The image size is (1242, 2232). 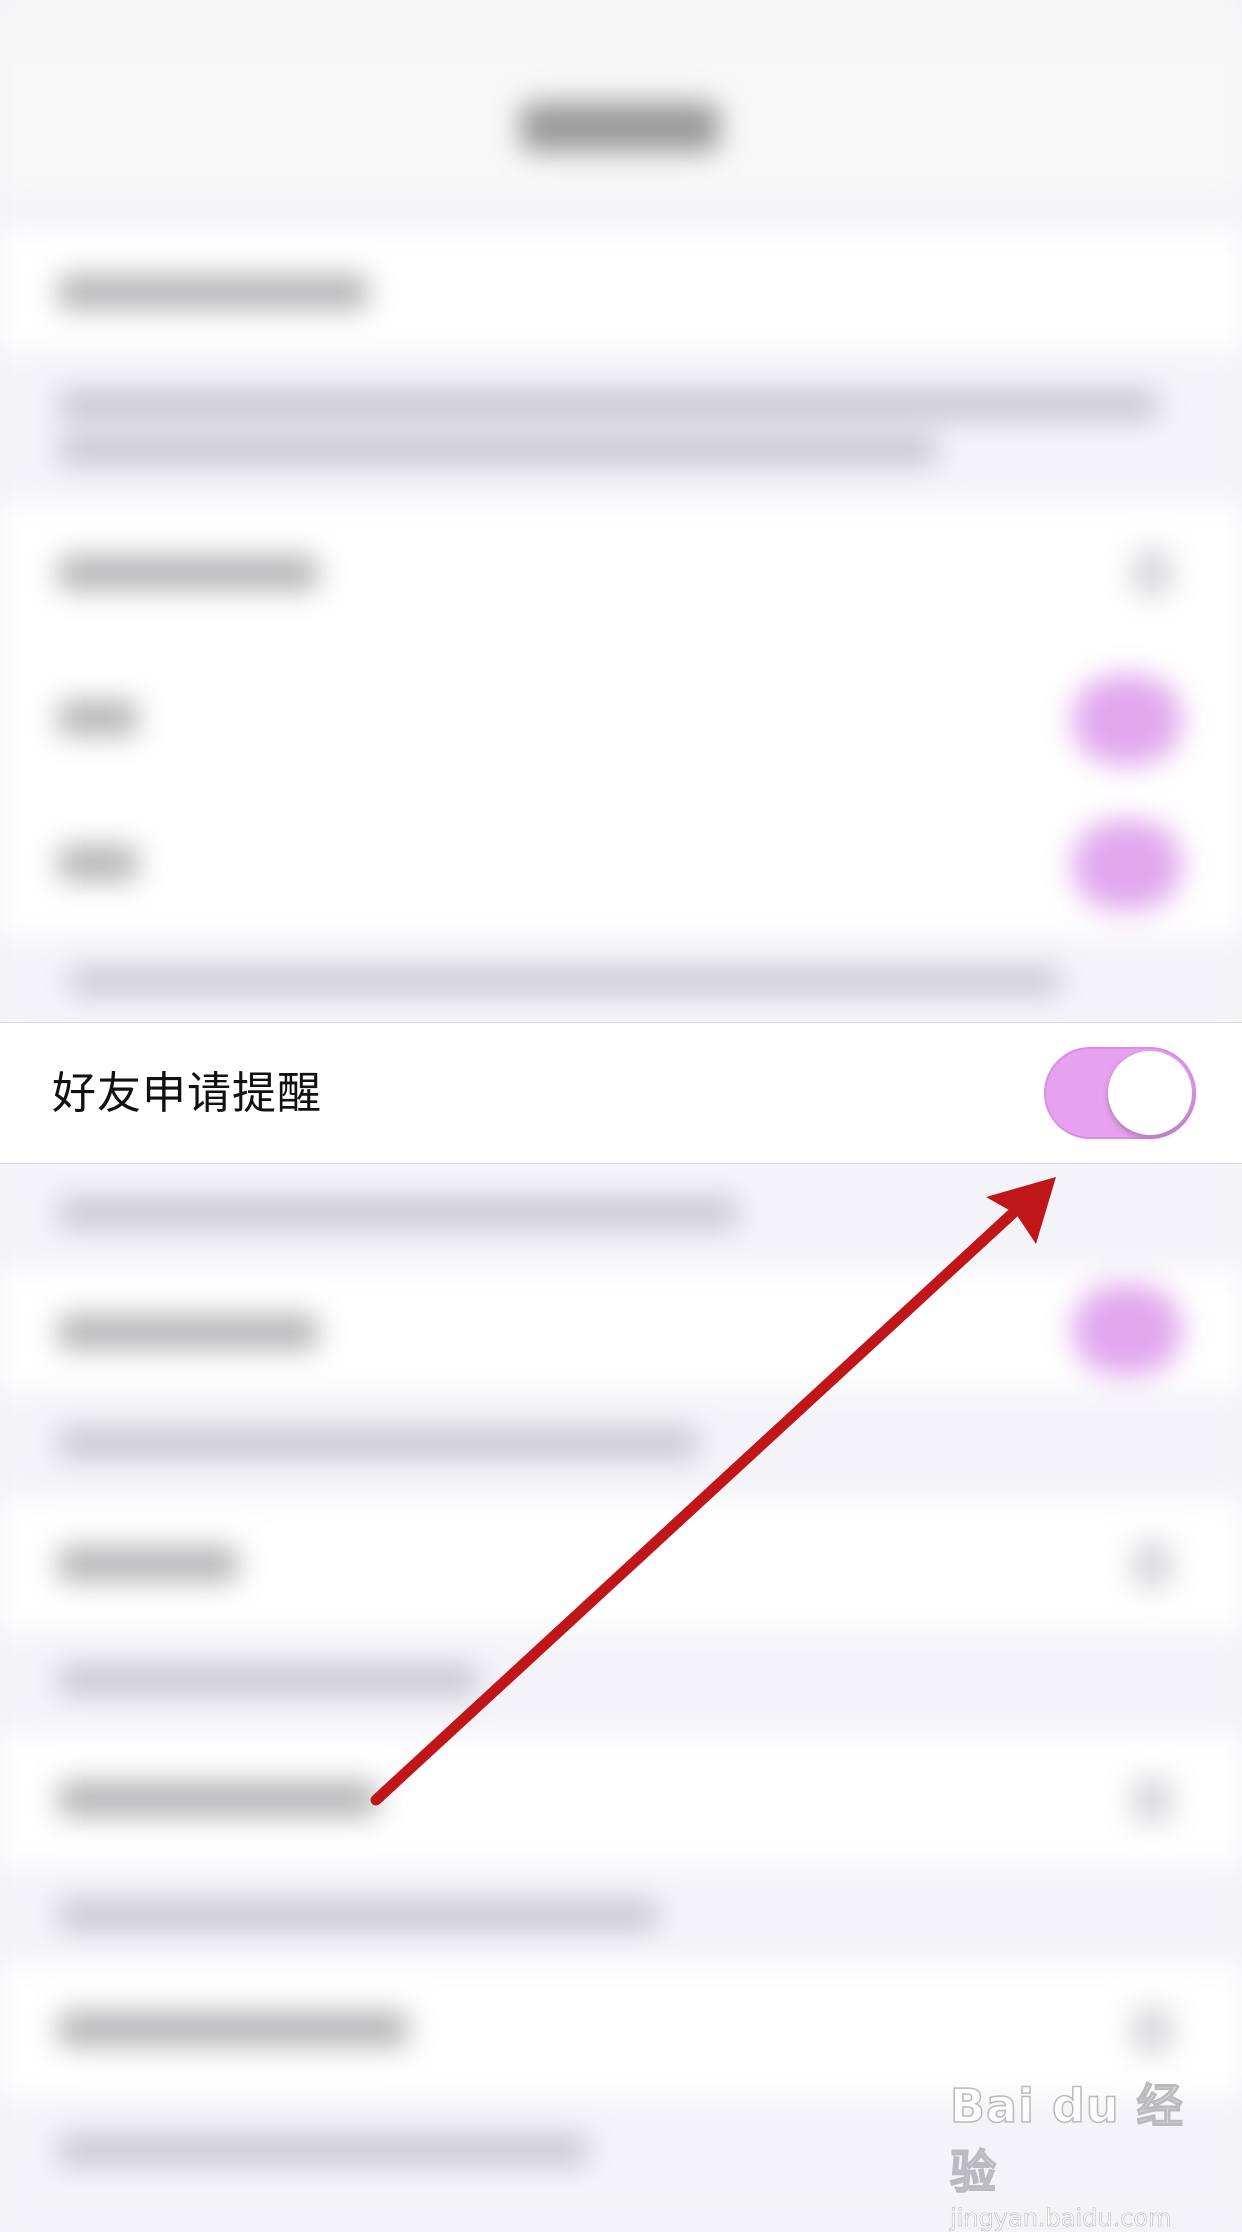 What do you see at coordinates (1066, 2139) in the screenshot?
I see `watermark-logo: Bai du 经验` at bounding box center [1066, 2139].